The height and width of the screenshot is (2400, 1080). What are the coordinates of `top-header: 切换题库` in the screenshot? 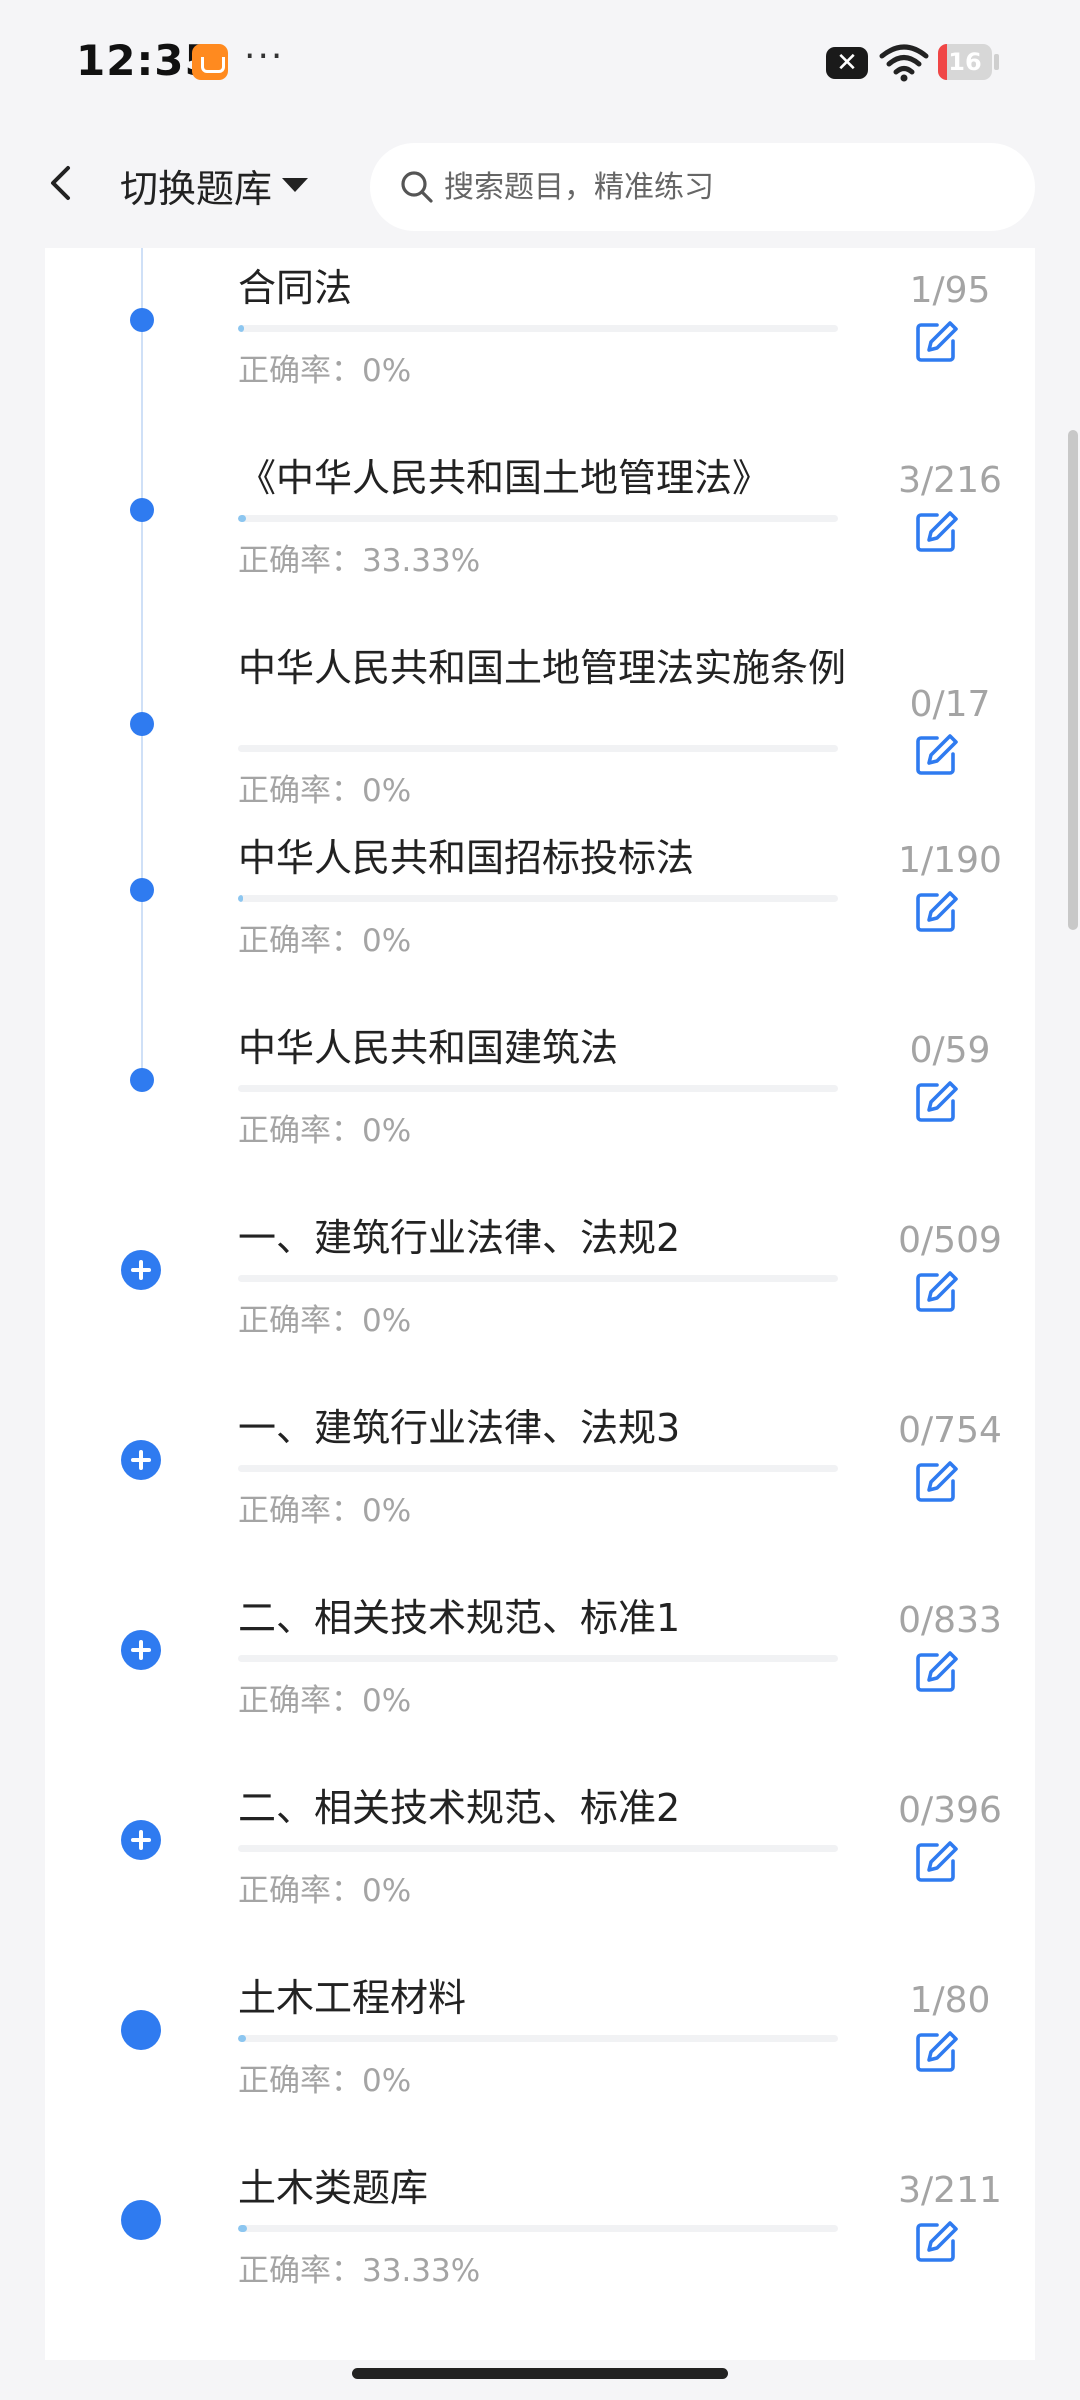 It's located at (540, 186).